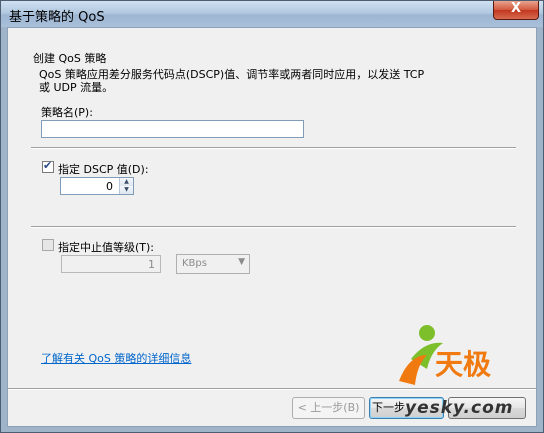 This screenshot has height=433, width=544. What do you see at coordinates (106, 247) in the screenshot?
I see `throttle-label: 指定中止值等级(T):` at bounding box center [106, 247].